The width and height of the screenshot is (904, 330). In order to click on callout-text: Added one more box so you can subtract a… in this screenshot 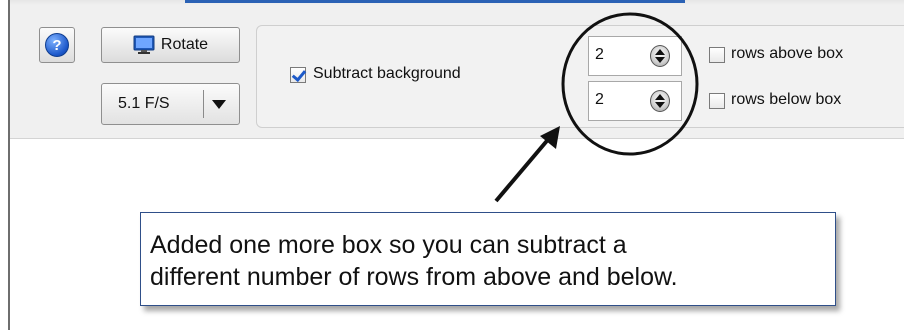, I will do `click(490, 261)`.